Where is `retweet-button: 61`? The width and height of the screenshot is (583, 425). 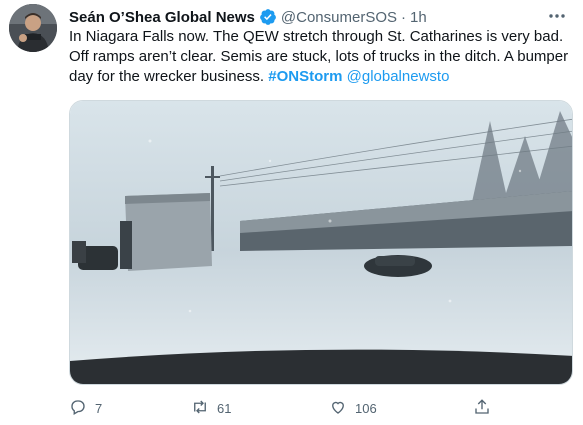
retweet-button: 61 is located at coordinates (211, 408).